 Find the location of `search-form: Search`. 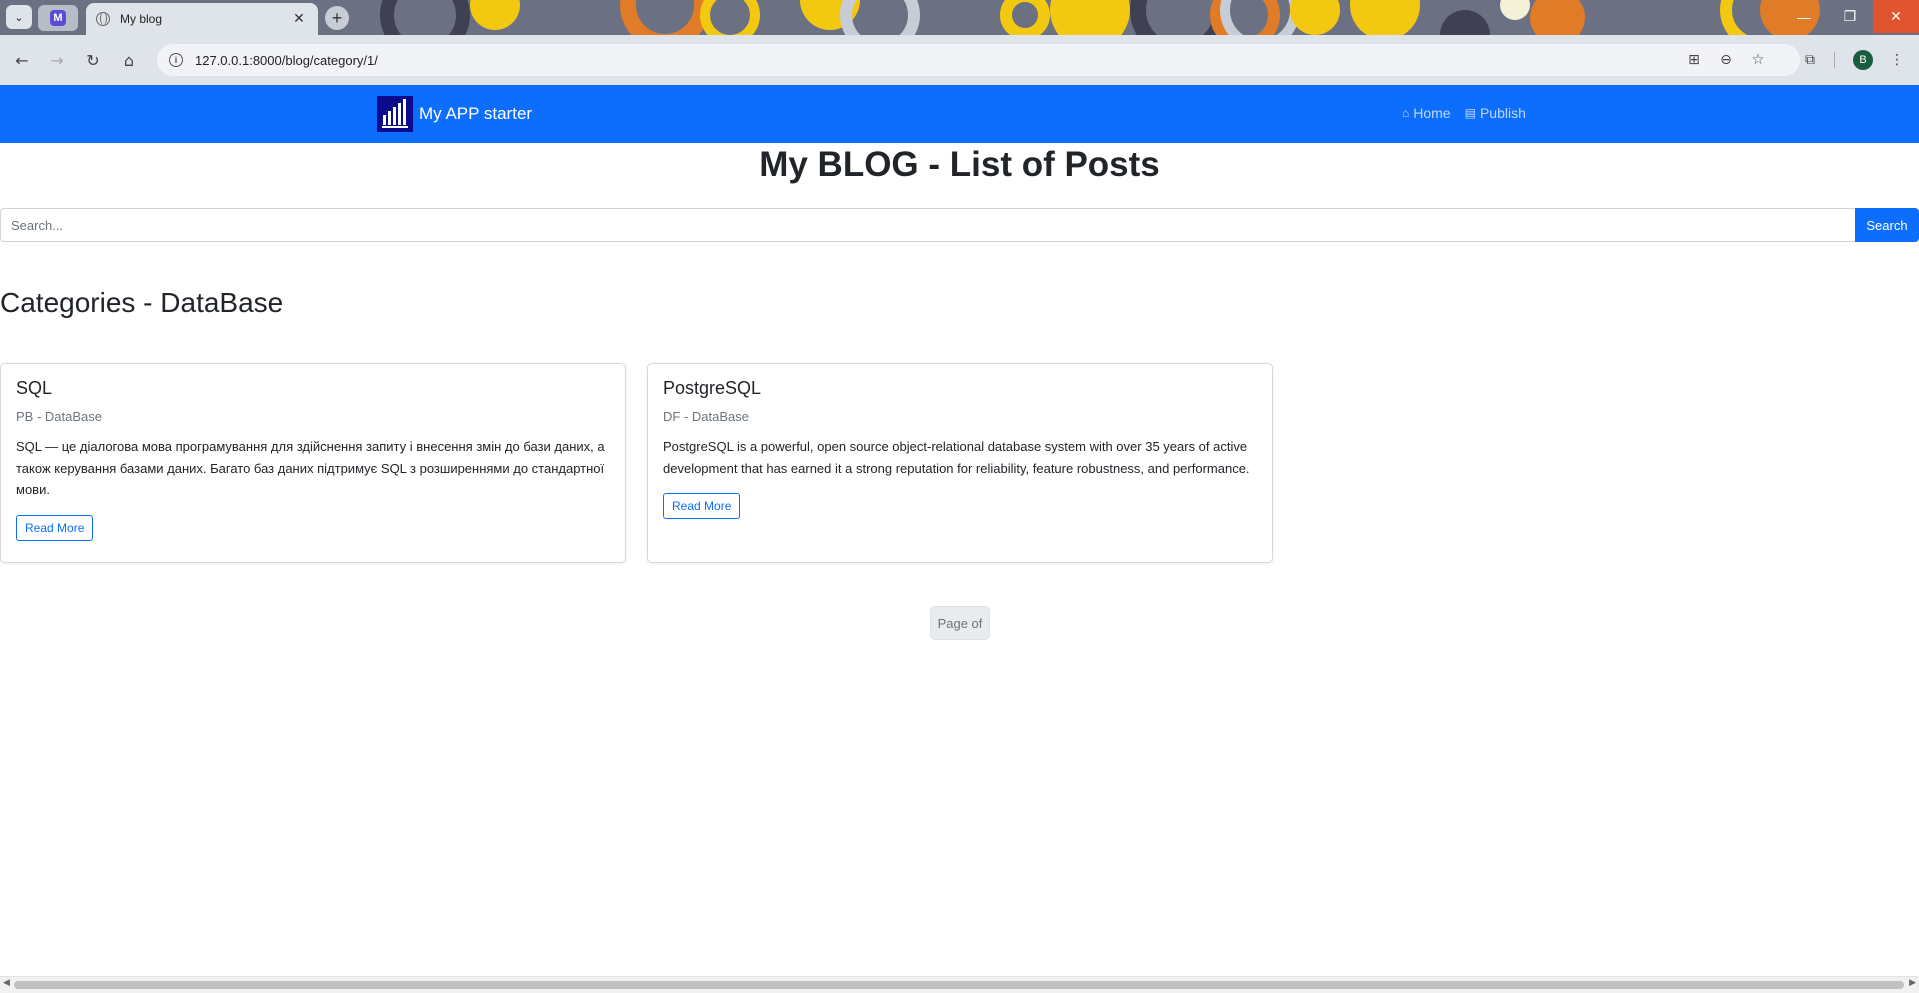

search-form: Search is located at coordinates (959, 225).